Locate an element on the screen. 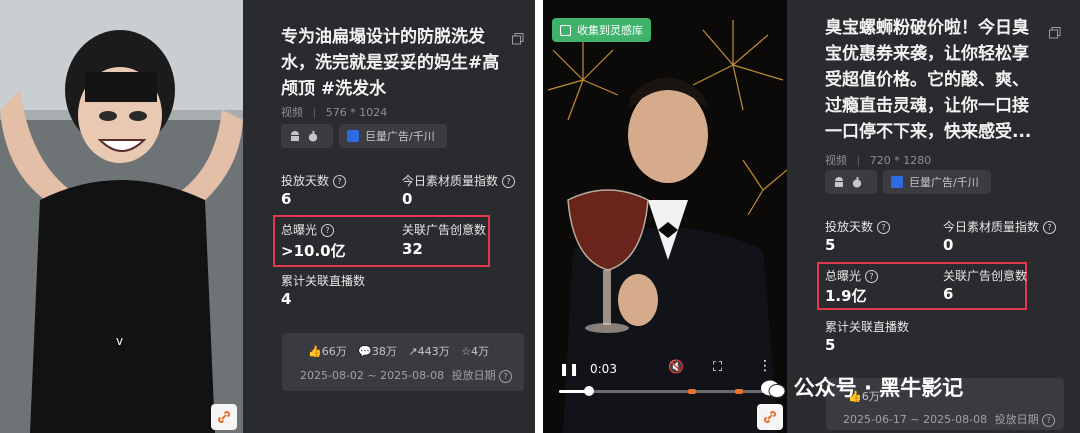  creative-title-1: 专为油扁塌设计的防脱洗发水，洗完就是妥妥的妈生#高颅顶 #洗发水 is located at coordinates (390, 63).